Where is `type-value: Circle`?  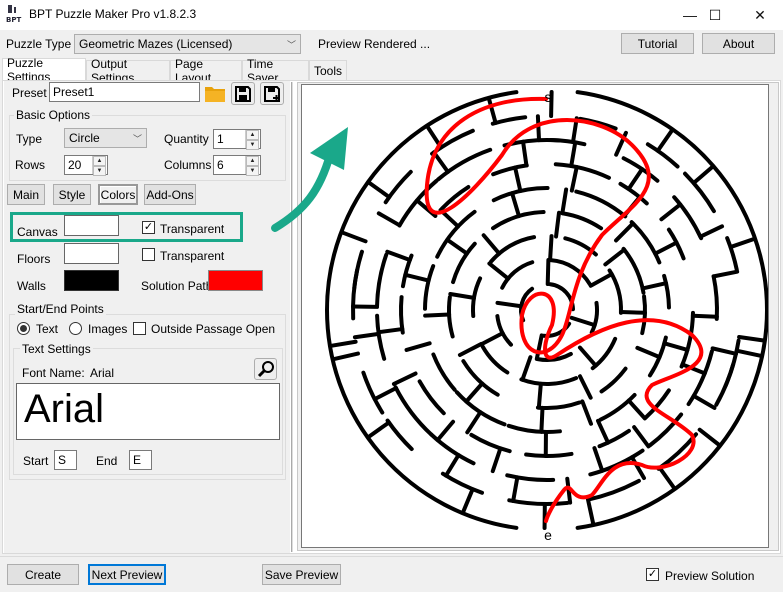
type-value: Circle is located at coordinates (84, 138).